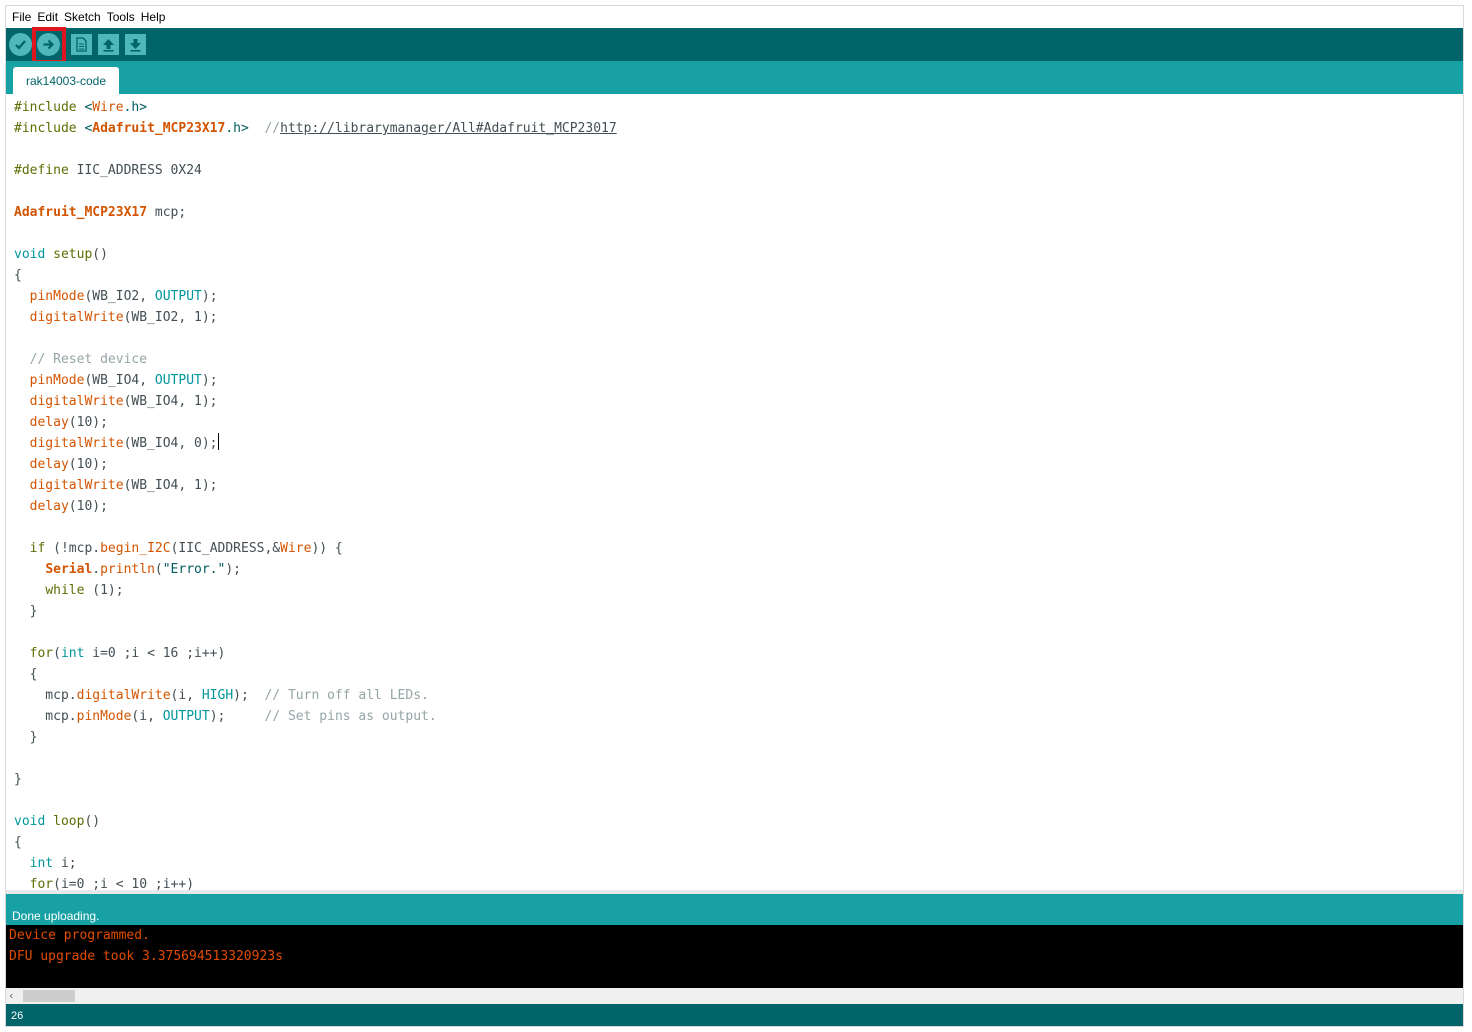  Describe the element at coordinates (194, 569) in the screenshot. I see `code-token: "Error."` at that location.